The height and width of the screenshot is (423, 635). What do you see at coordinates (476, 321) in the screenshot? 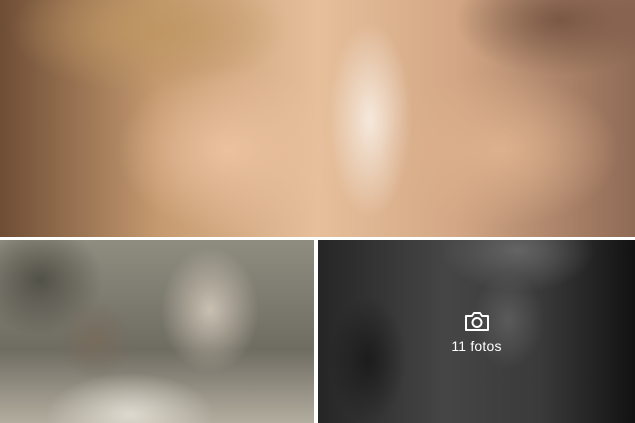
I see `camera-icon` at bounding box center [476, 321].